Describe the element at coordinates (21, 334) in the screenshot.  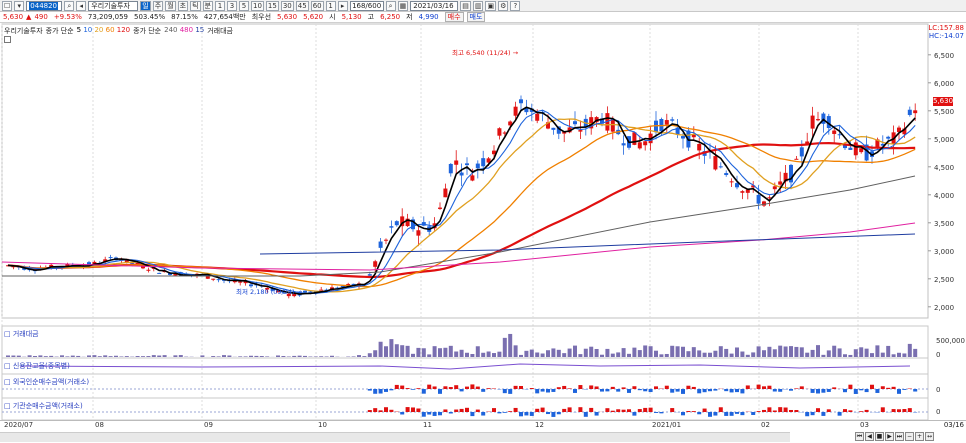
I see `subpanel-volume-label: □ 거래대금` at that location.